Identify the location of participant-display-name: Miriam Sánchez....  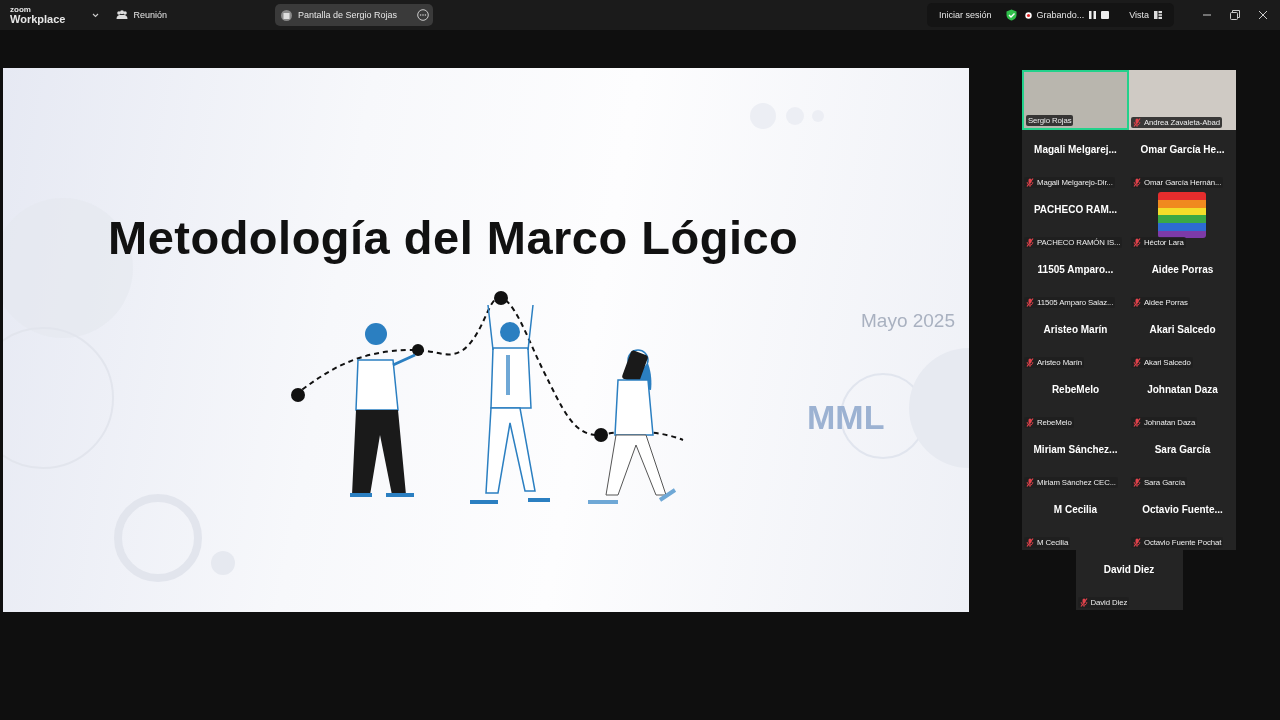
(1075, 449).